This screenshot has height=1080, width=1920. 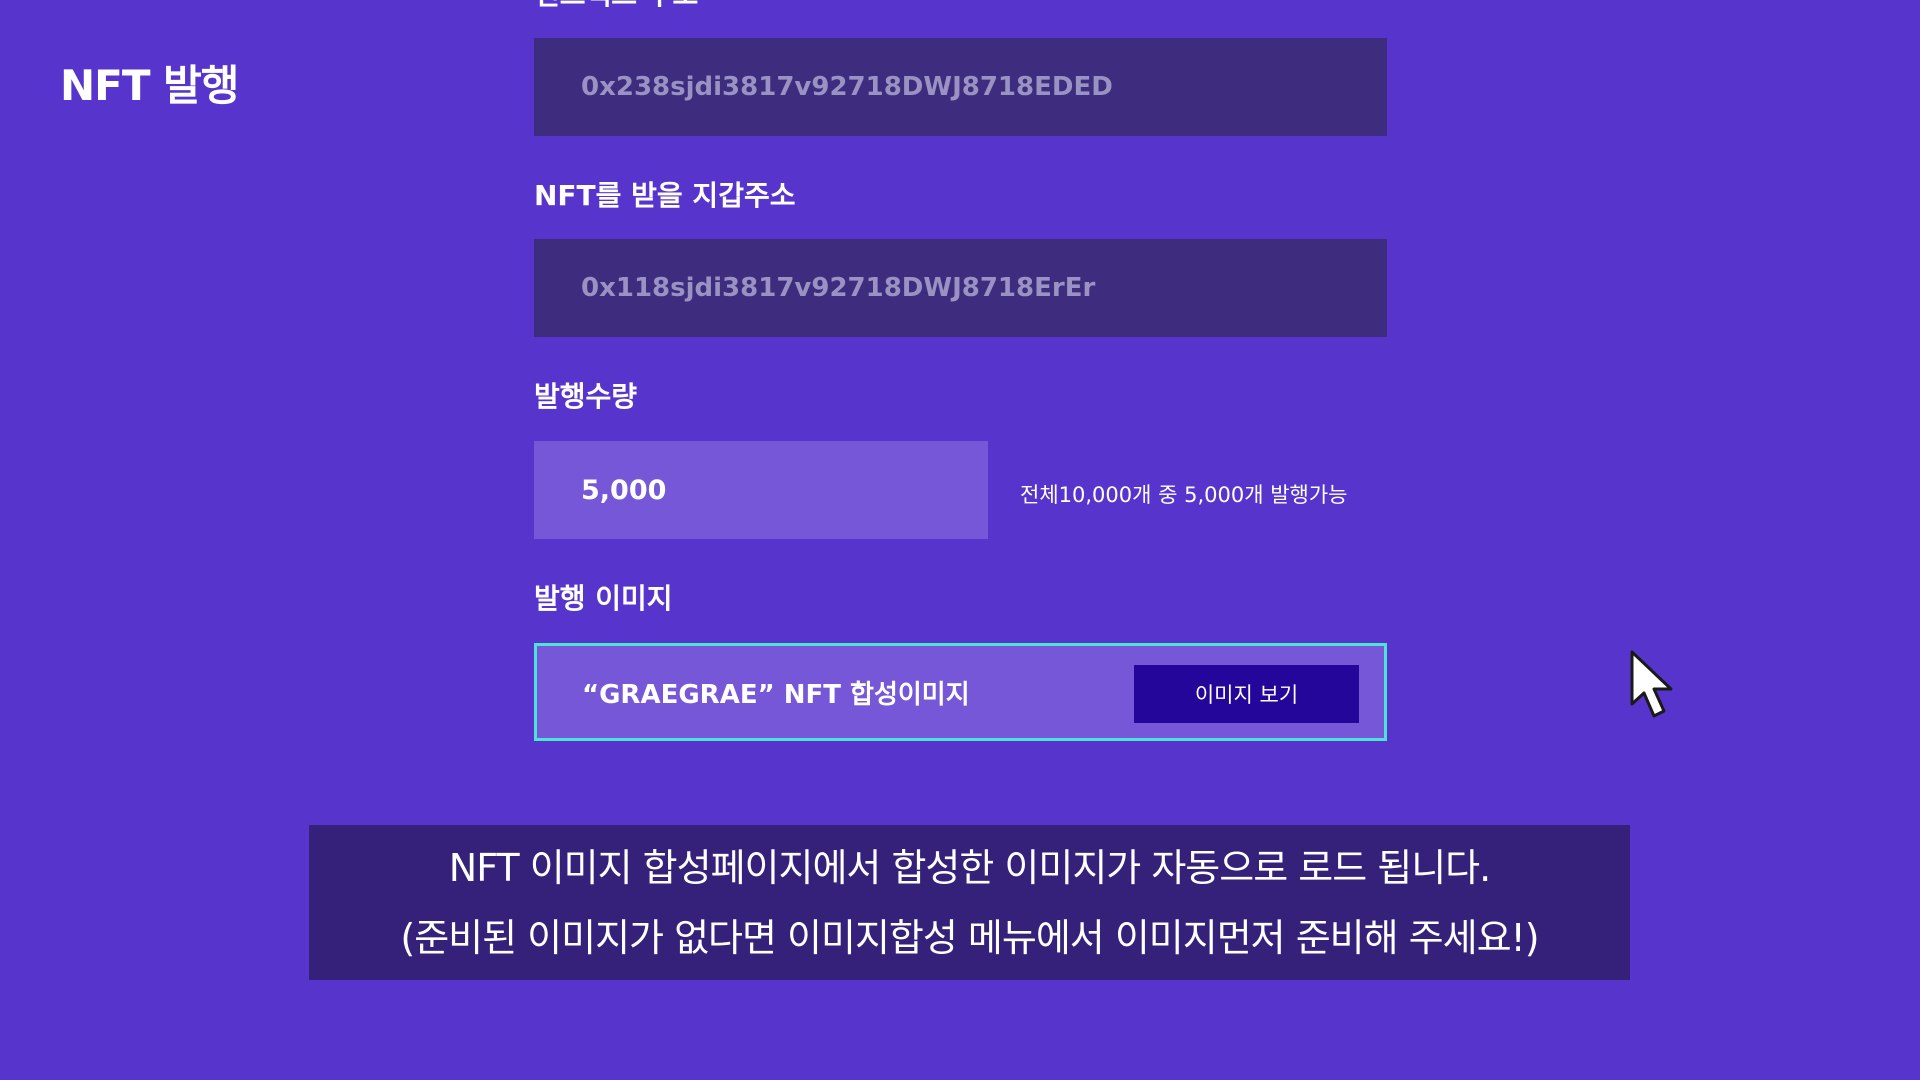 What do you see at coordinates (1651, 684) in the screenshot?
I see `mouse-pointer-icon` at bounding box center [1651, 684].